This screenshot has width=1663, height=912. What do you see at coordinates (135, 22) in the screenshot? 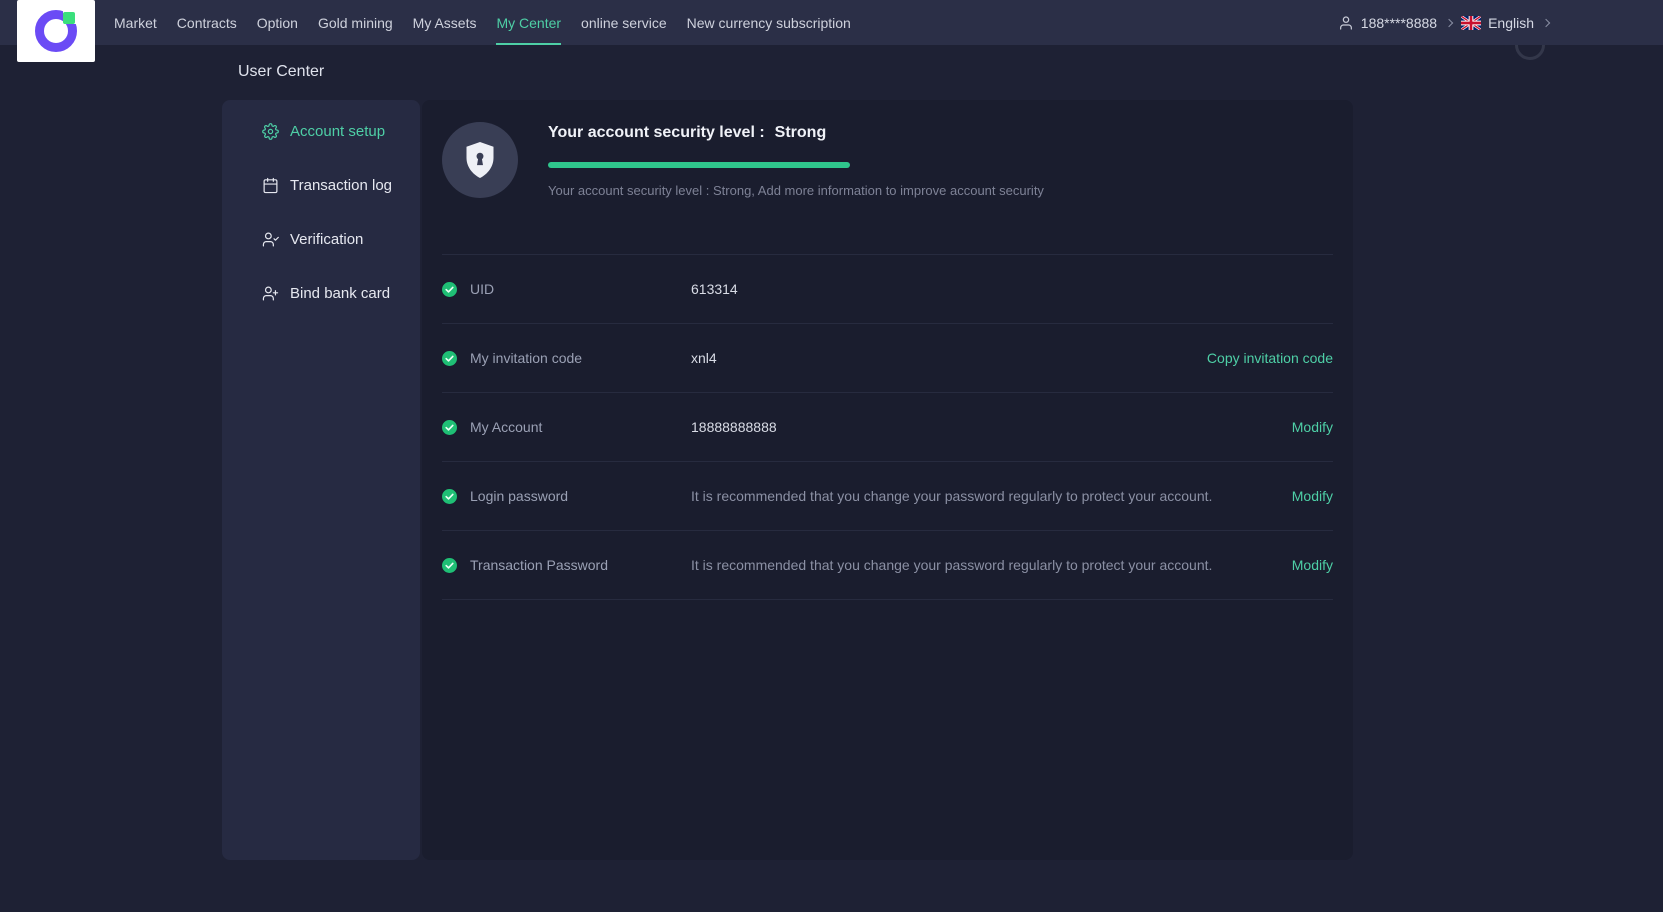
I see `nav-item-market: Market` at bounding box center [135, 22].